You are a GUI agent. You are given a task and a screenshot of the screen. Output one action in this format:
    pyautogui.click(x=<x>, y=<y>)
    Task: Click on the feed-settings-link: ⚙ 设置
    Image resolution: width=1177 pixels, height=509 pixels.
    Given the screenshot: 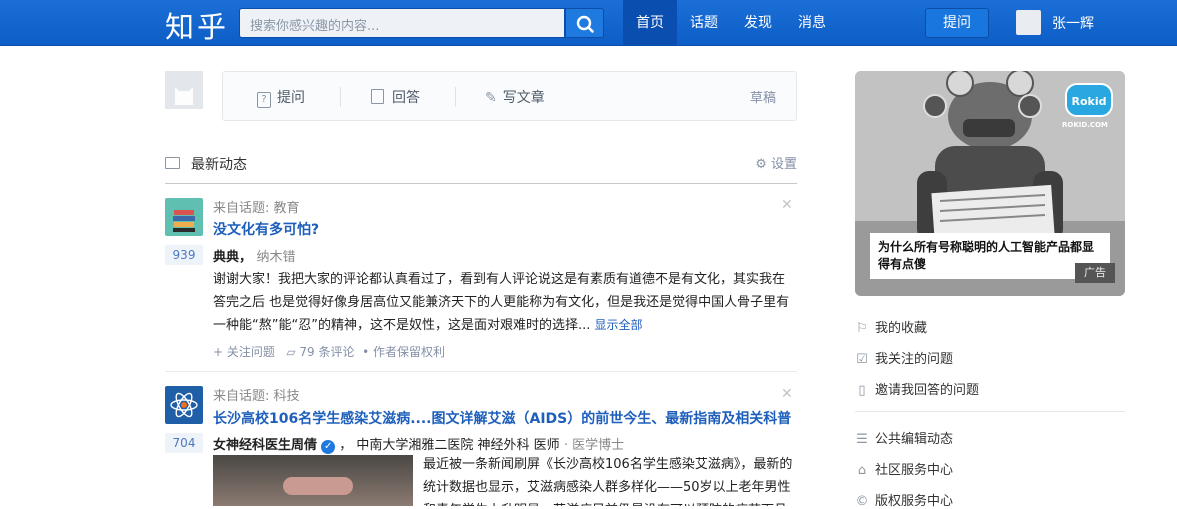 What is the action you would take?
    pyautogui.click(x=776, y=162)
    